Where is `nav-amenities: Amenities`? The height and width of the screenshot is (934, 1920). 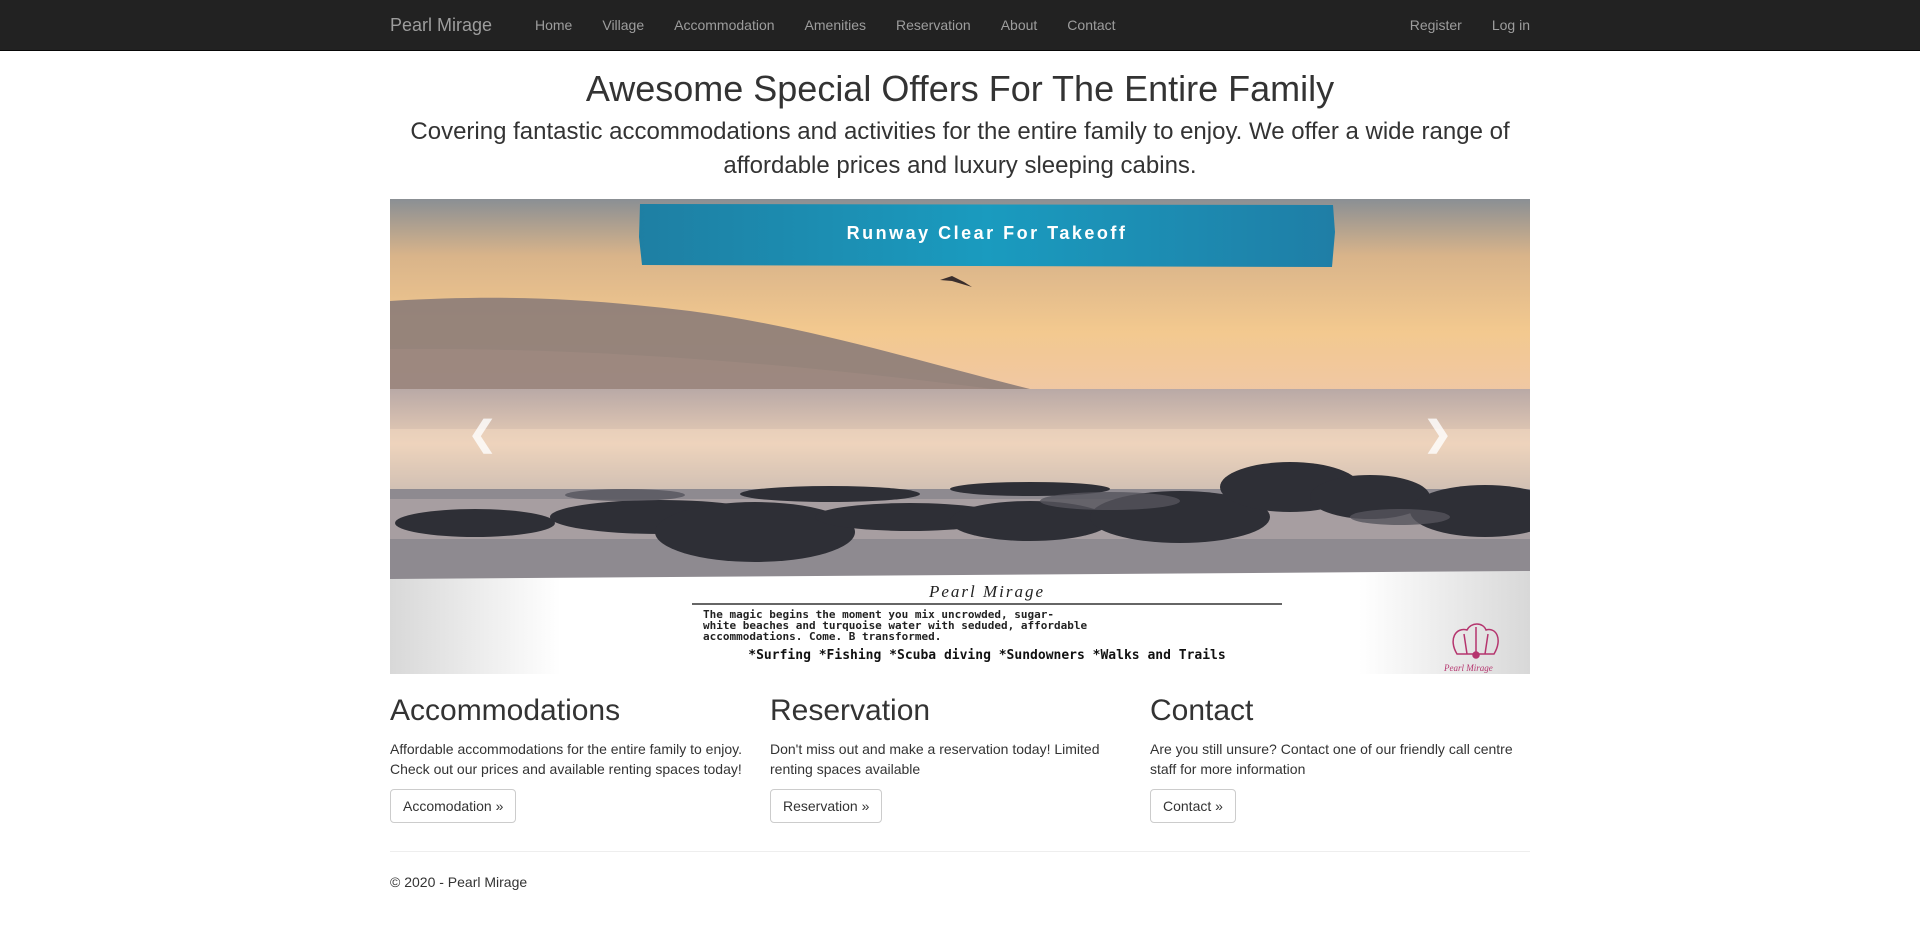 nav-amenities: Amenities is located at coordinates (835, 25).